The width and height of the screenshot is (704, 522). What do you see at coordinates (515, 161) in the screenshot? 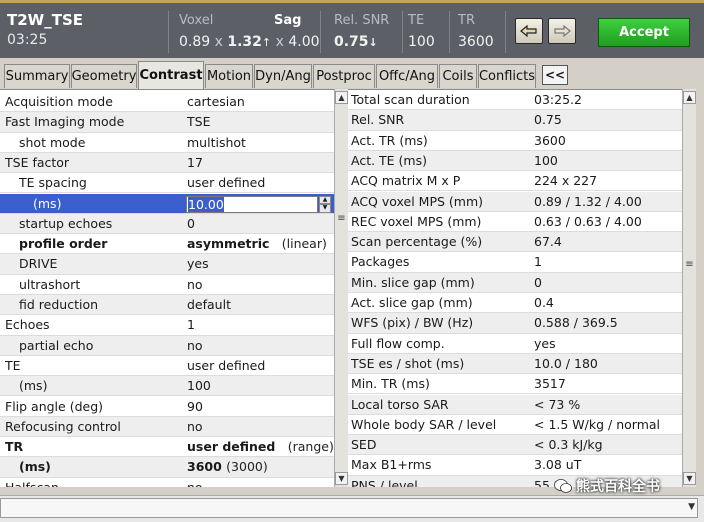
I see `info-row: Act. TE (ms) 100` at bounding box center [515, 161].